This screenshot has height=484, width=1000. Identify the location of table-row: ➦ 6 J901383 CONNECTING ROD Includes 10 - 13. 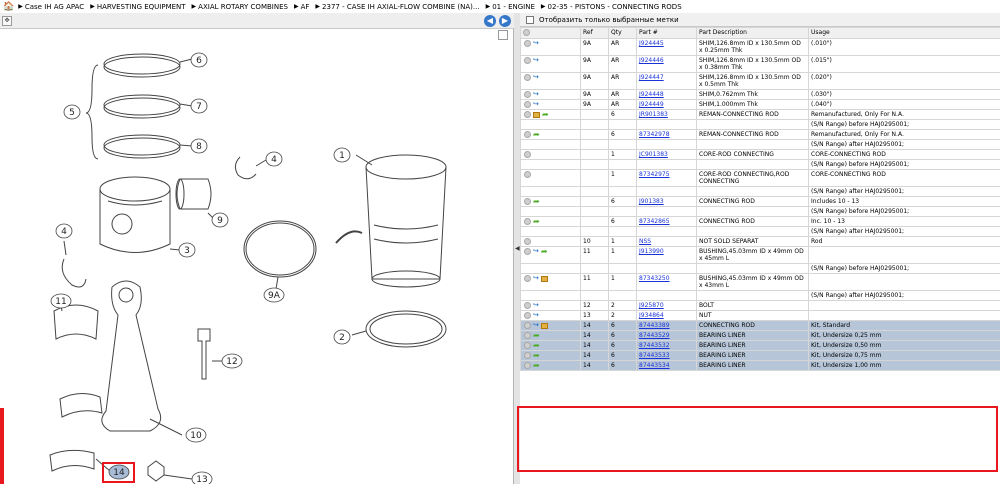
(760, 201).